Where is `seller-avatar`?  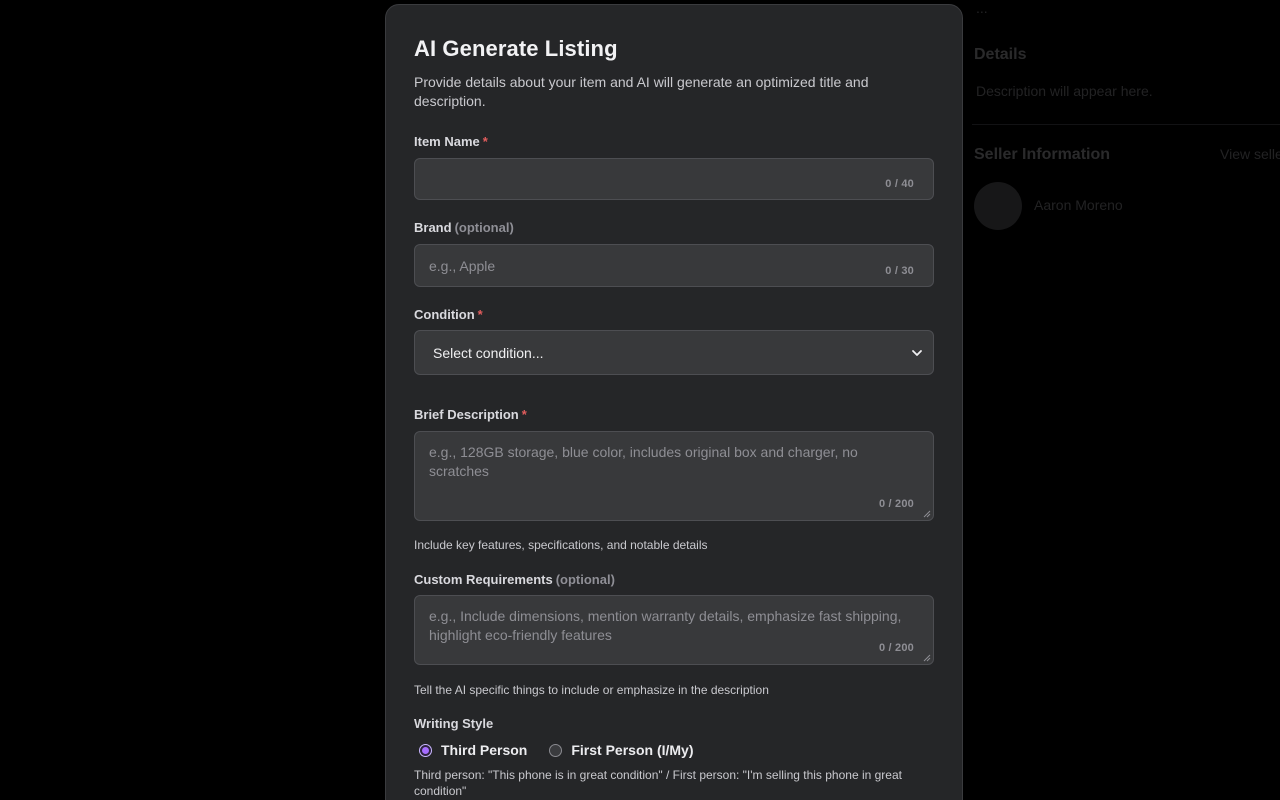 seller-avatar is located at coordinates (998, 206).